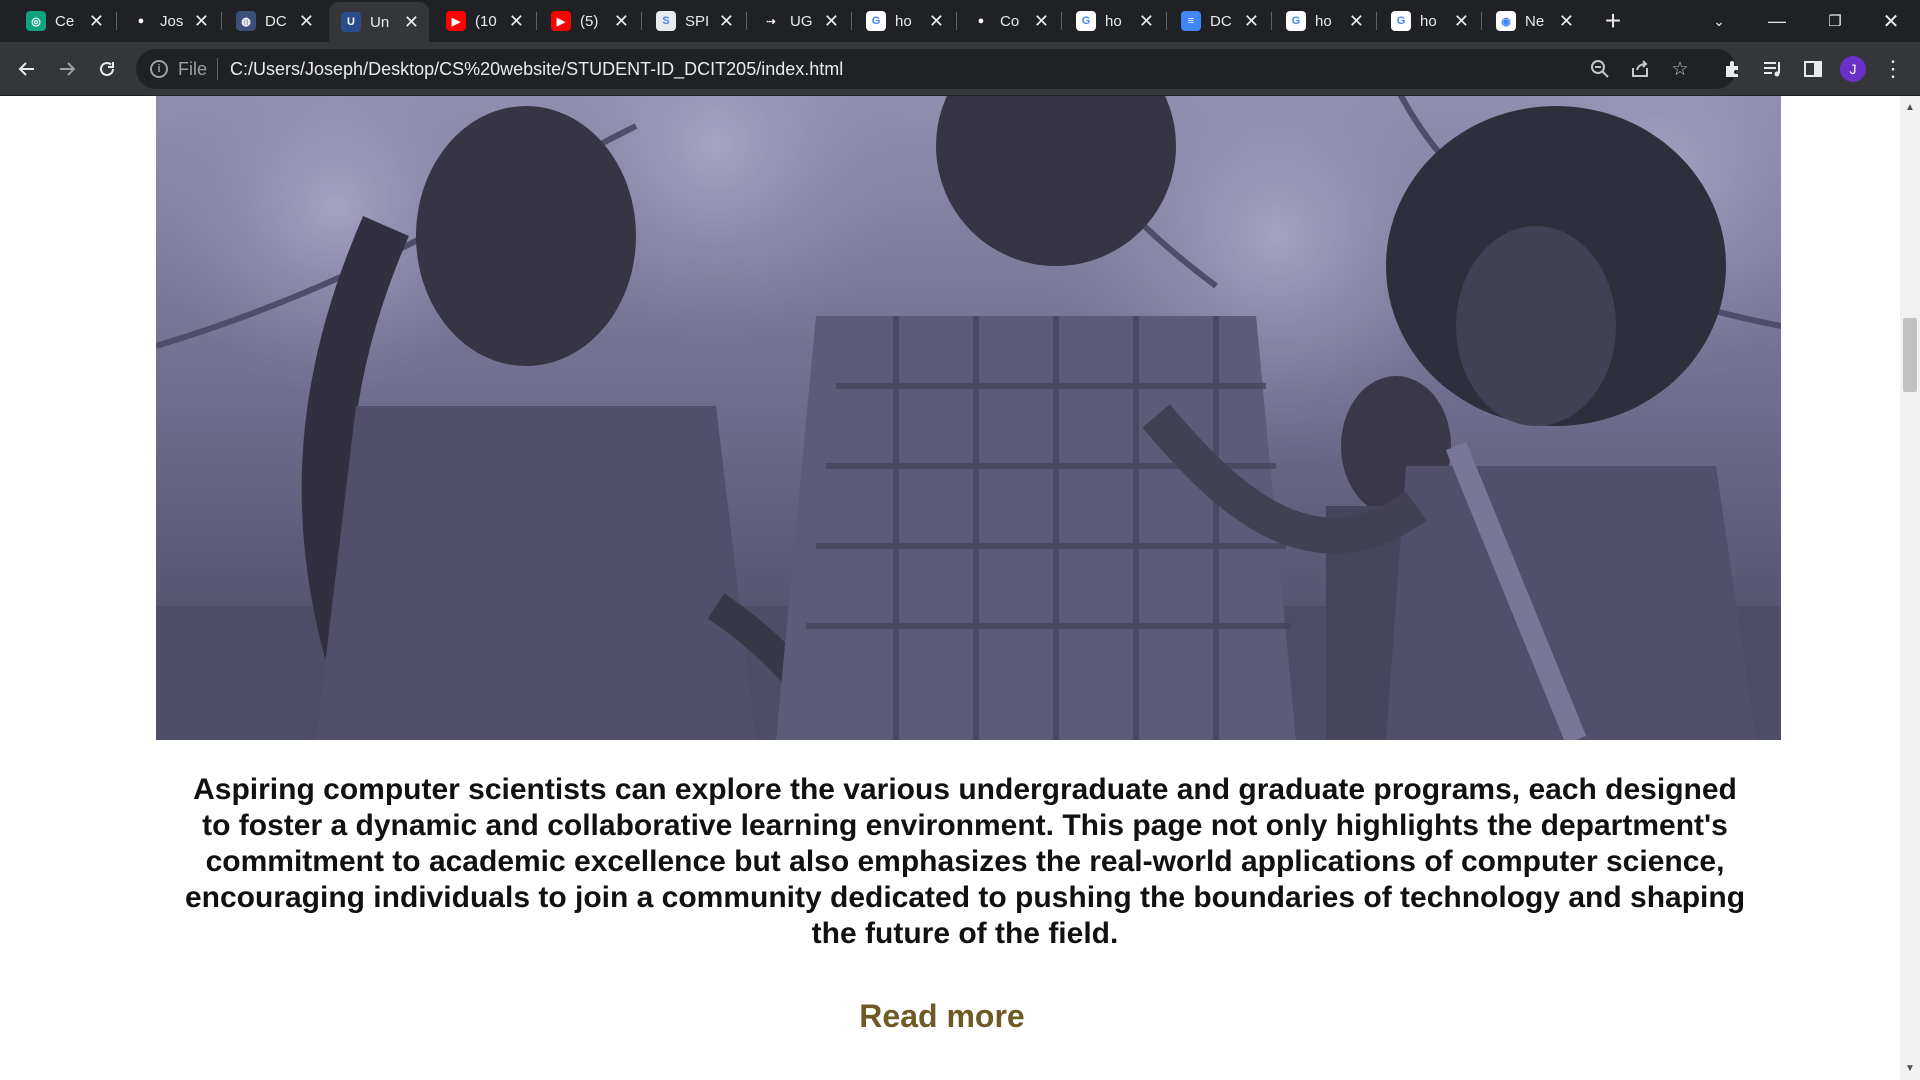 The height and width of the screenshot is (1080, 1920). I want to click on browser-tab: ● Jos ✕, so click(169, 21).